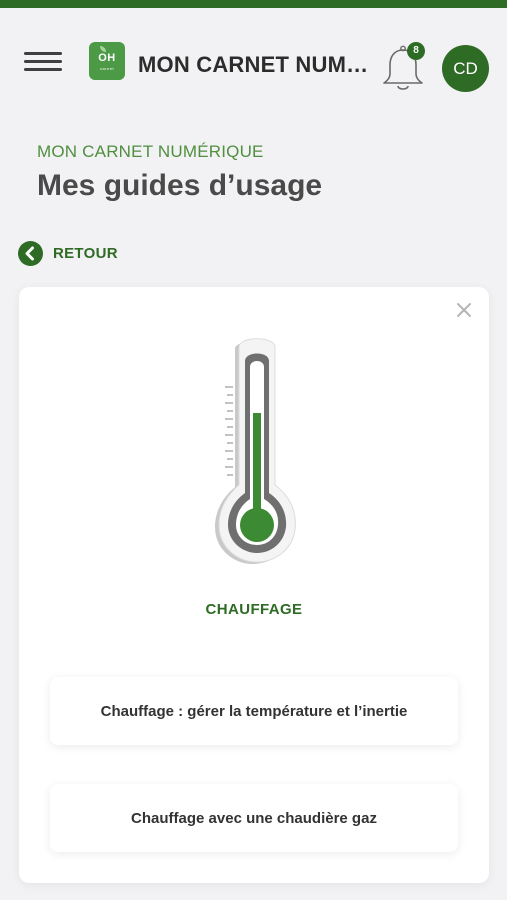 This screenshot has width=507, height=900. I want to click on app-title: MON CARNET NUMÉRIQUE, so click(258, 64).